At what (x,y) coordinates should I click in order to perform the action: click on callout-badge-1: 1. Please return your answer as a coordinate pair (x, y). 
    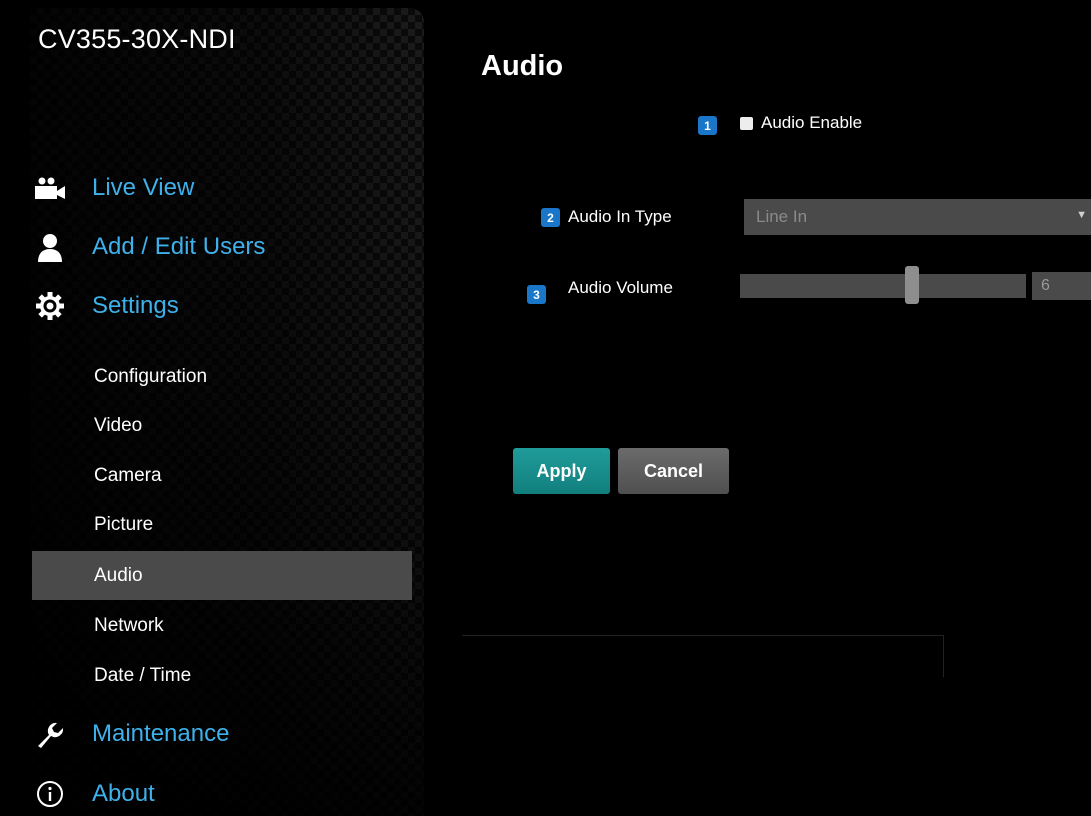
    Looking at the image, I should click on (707, 125).